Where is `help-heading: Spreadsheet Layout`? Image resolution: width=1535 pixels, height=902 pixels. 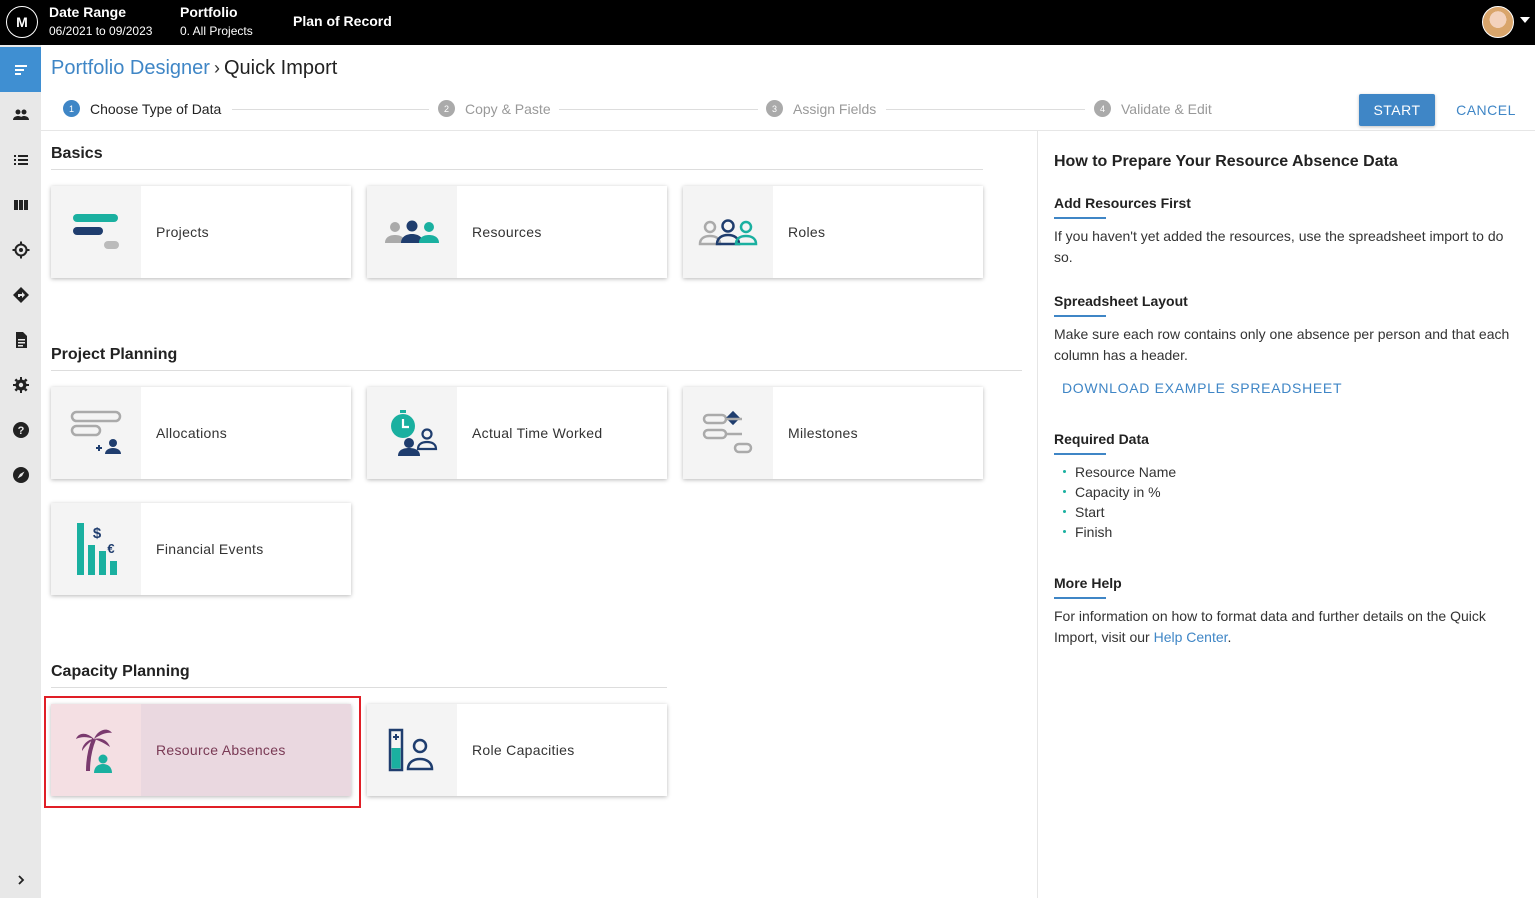 help-heading: Spreadsheet Layout is located at coordinates (1121, 301).